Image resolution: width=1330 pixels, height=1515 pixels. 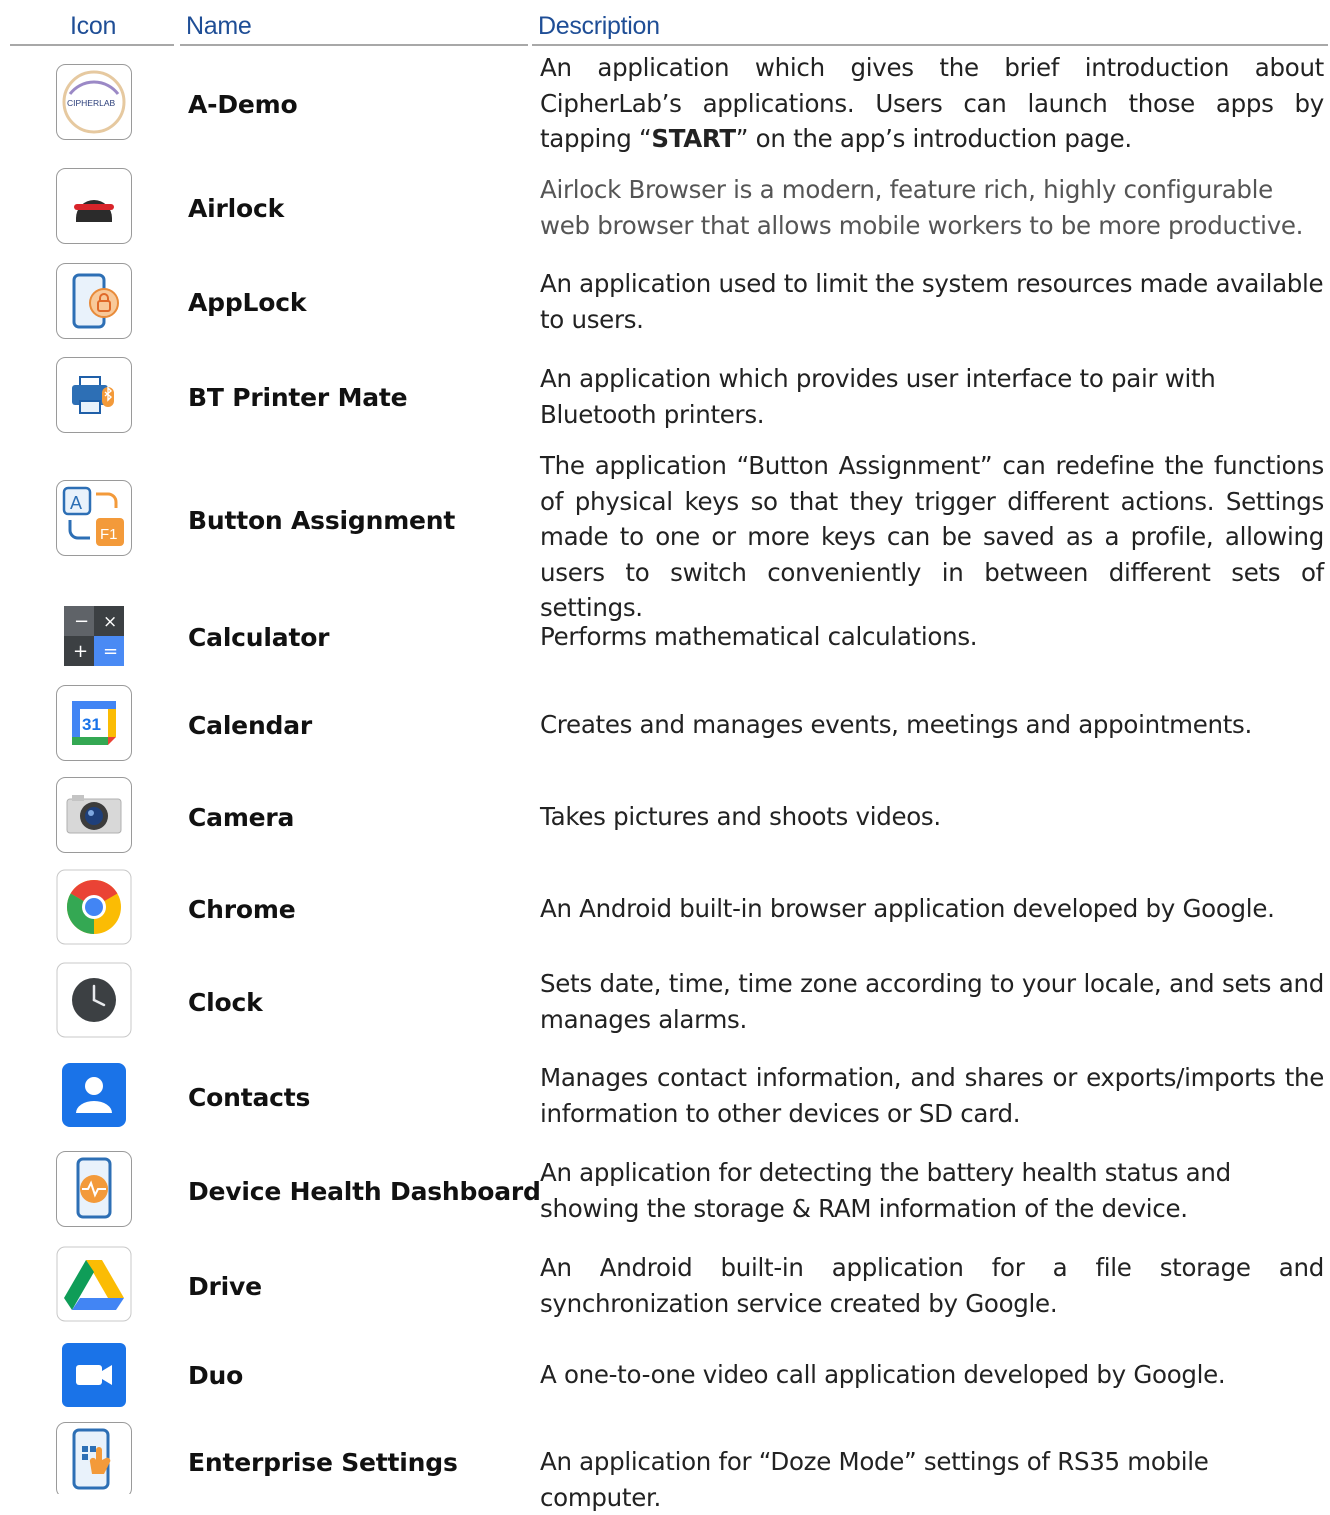 I want to click on svg-text: 31, so click(x=91, y=724).